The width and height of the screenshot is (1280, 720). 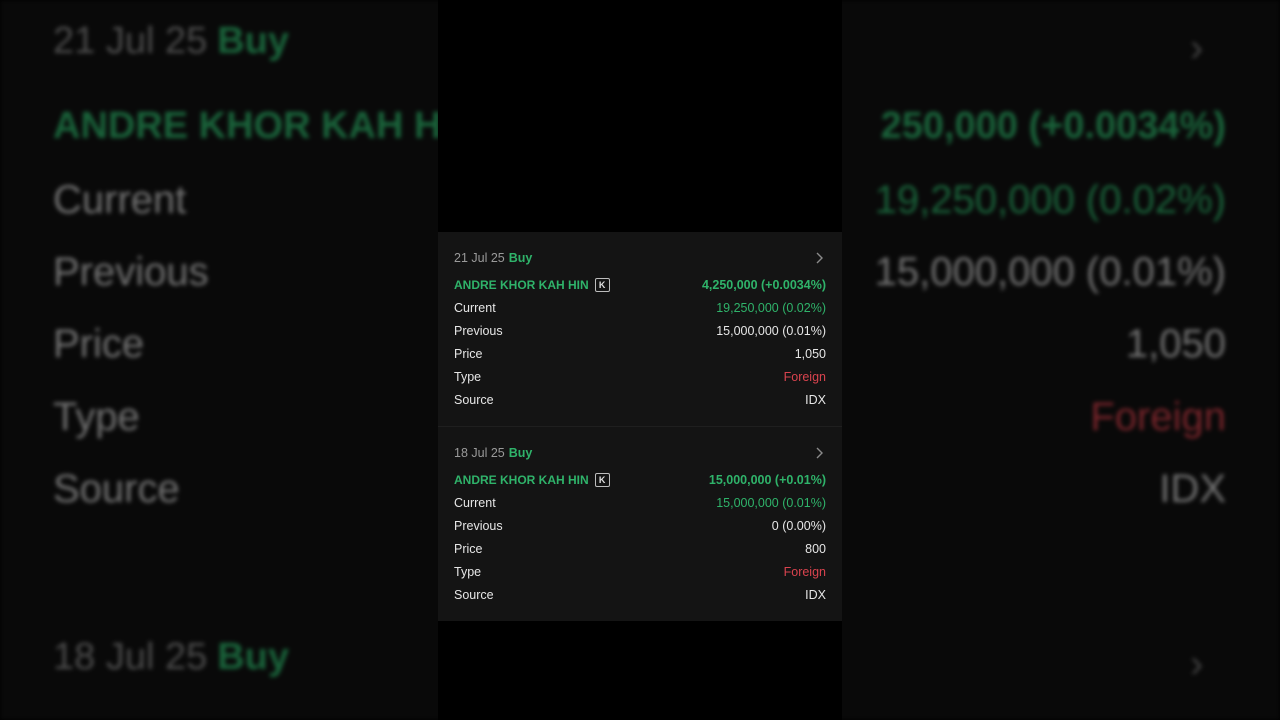 I want to click on current-value: 19,250,000 (0.02%), so click(x=771, y=307).